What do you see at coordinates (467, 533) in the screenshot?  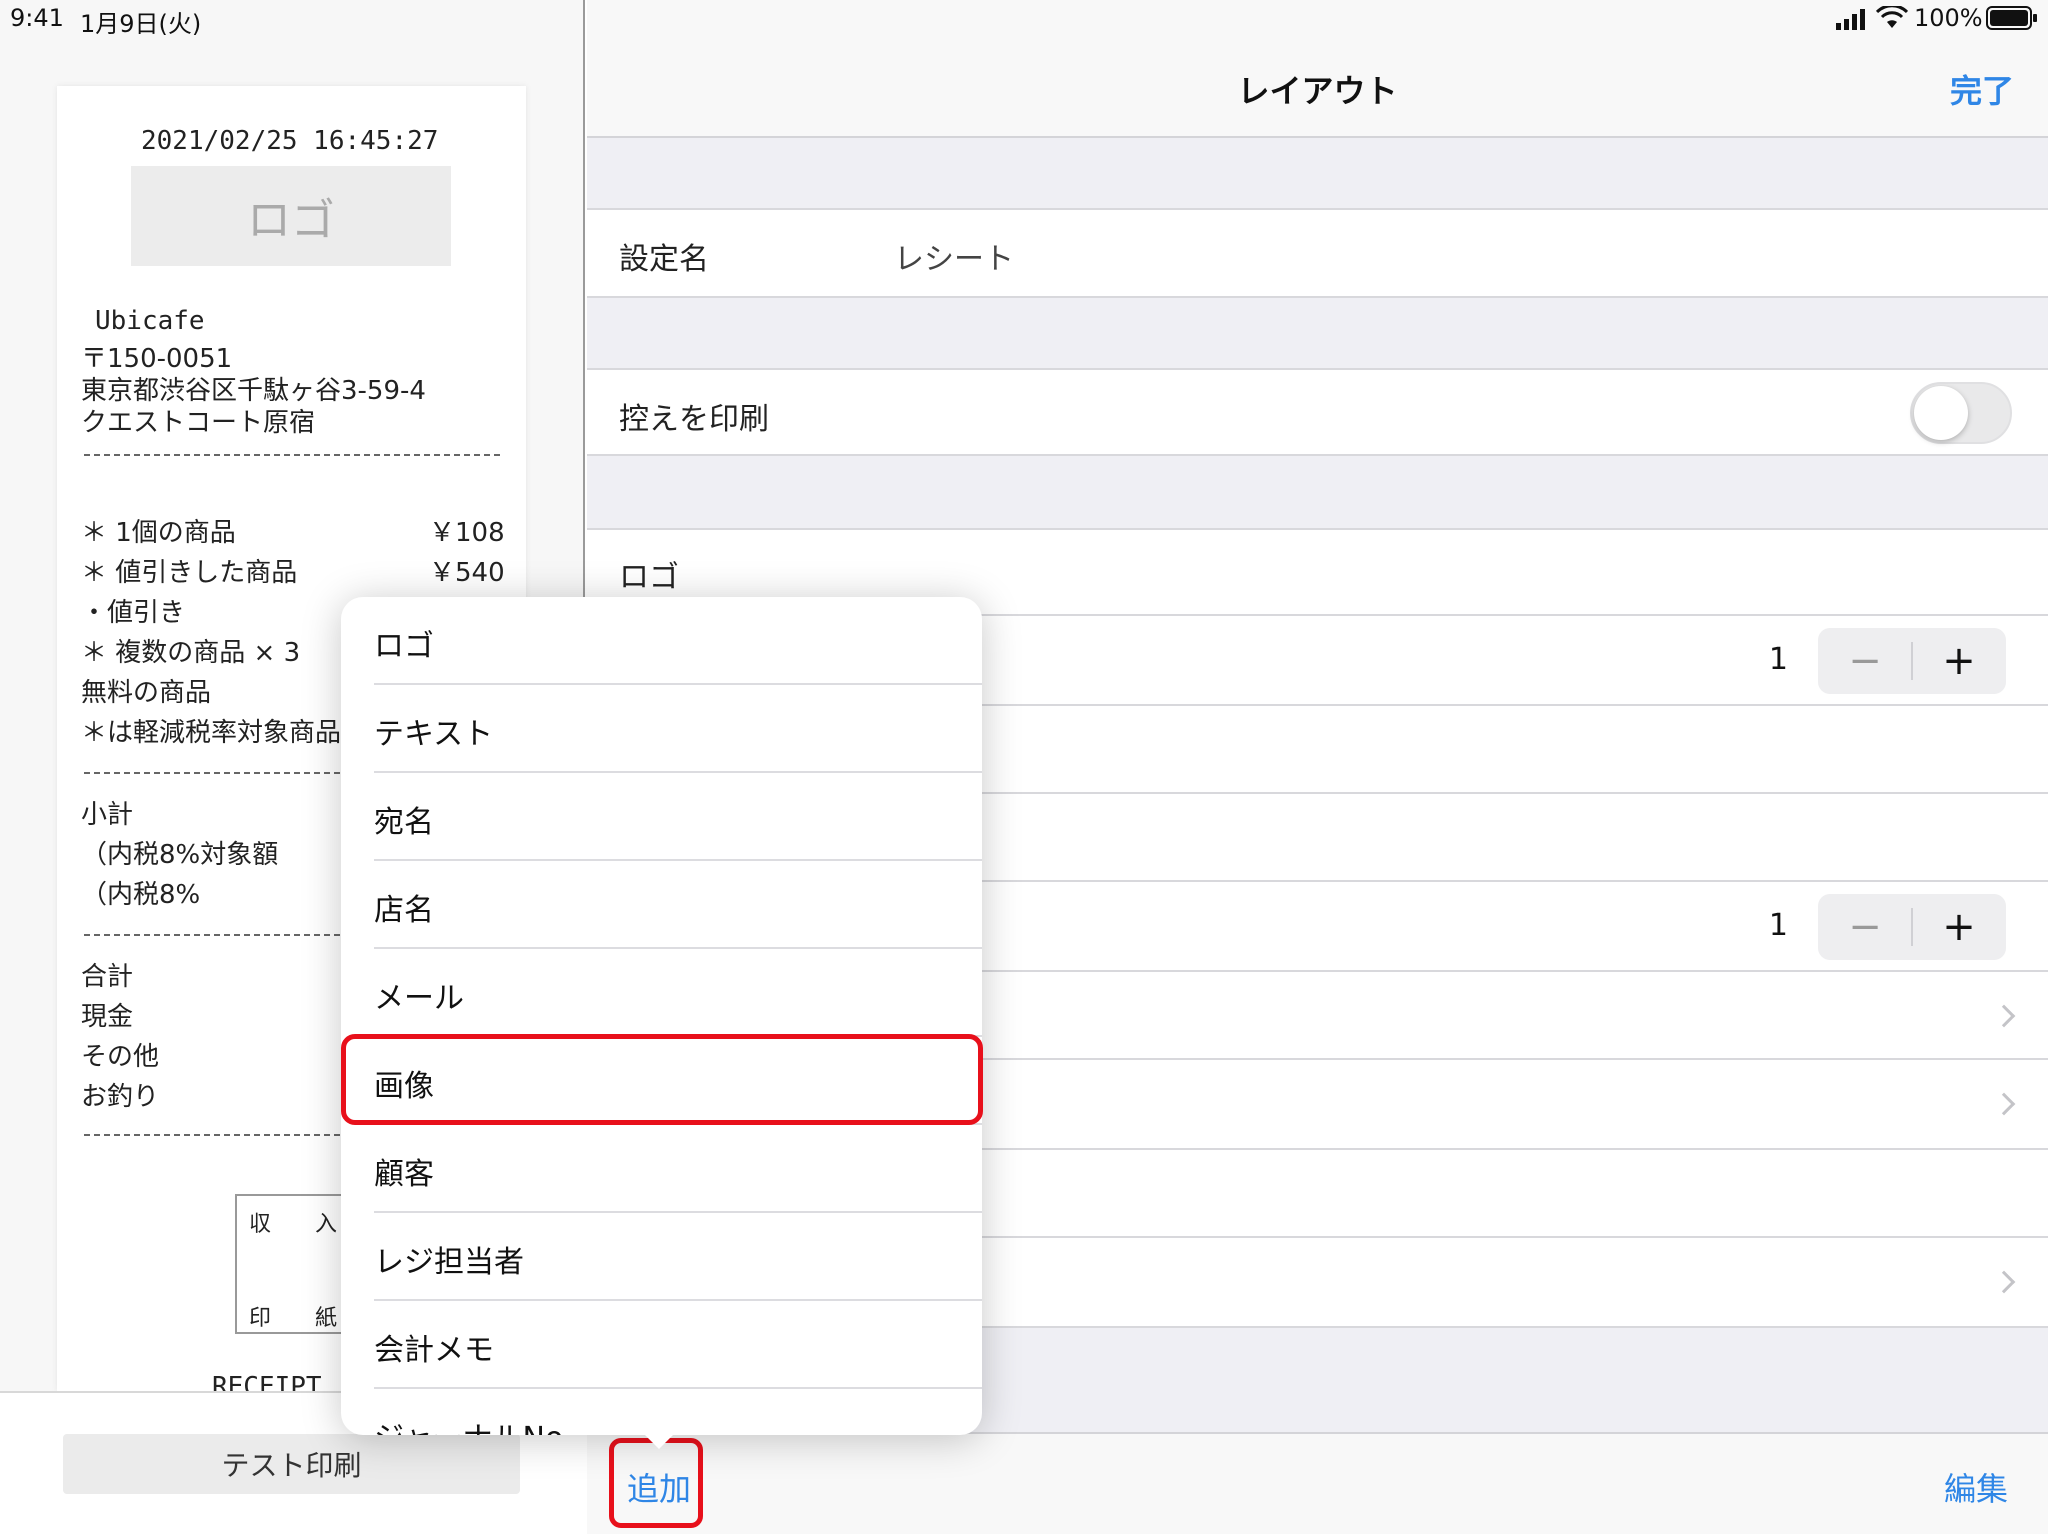 I see `receipt-item-price: ￥108` at bounding box center [467, 533].